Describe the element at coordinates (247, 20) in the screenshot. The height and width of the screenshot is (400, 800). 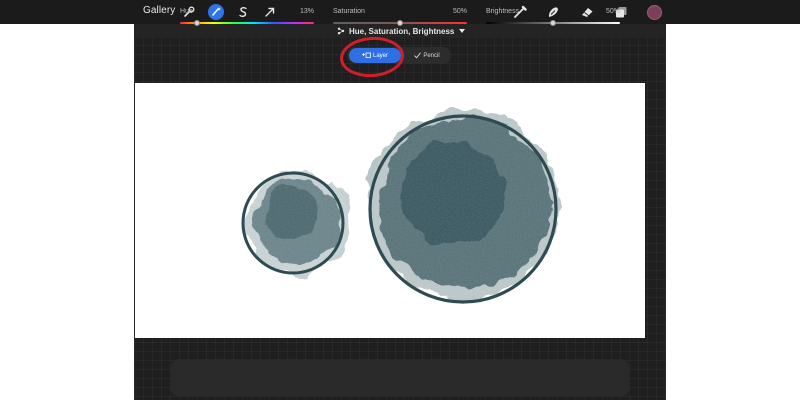
I see `hue-slider: Hue 13%` at that location.